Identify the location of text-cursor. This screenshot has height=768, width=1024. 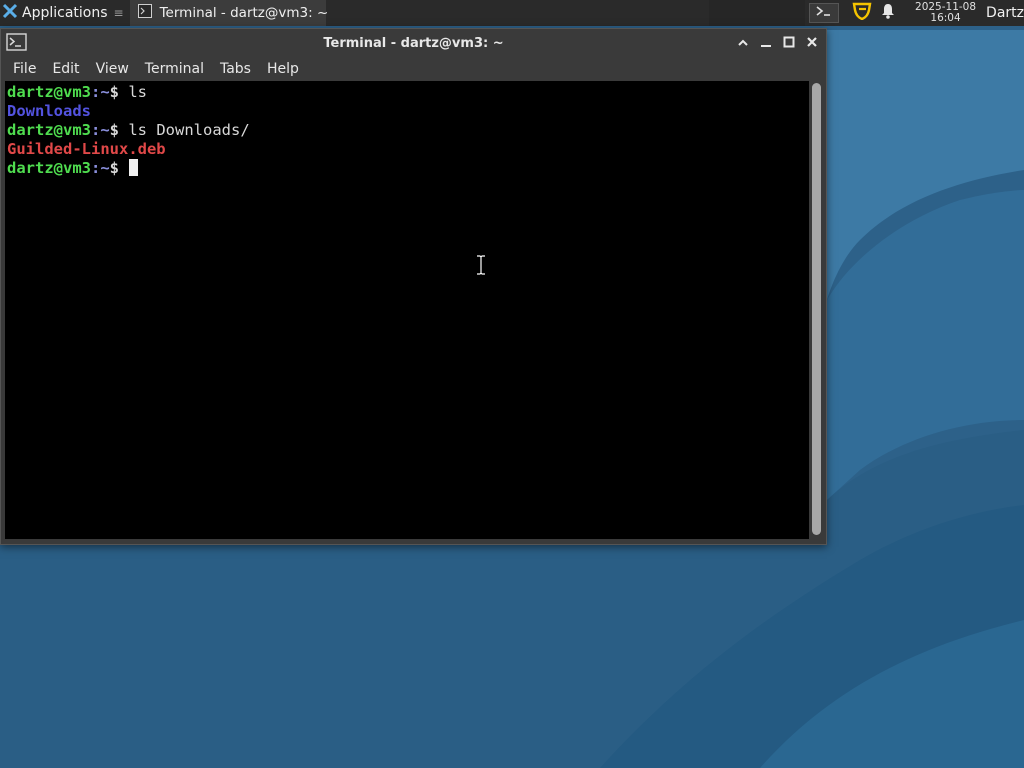
(134, 167).